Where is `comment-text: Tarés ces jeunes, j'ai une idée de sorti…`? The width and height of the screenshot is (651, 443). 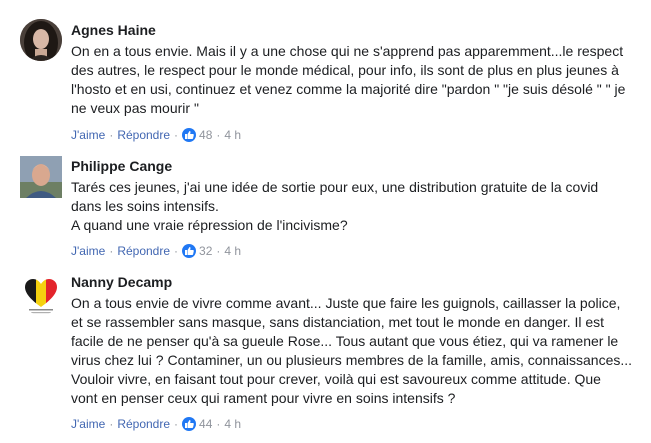 comment-text: Tarés ces jeunes, j'ai une idée de sorti… is located at coordinates (335, 206).